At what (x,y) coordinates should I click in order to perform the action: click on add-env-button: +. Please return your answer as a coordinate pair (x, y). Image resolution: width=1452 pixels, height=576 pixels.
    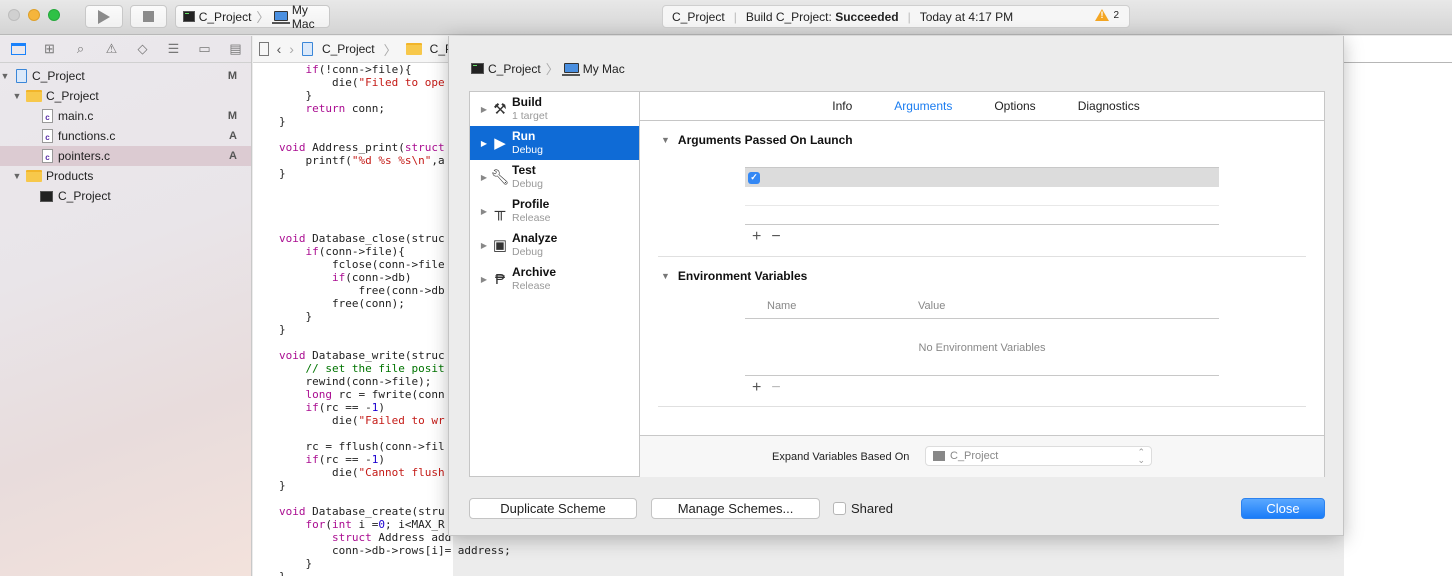
    Looking at the image, I should click on (756, 388).